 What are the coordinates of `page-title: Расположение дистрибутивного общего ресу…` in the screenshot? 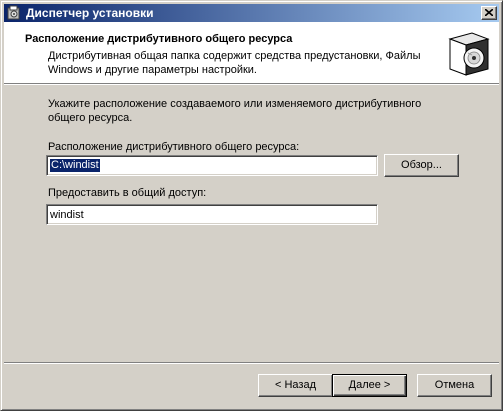 It's located at (159, 39).